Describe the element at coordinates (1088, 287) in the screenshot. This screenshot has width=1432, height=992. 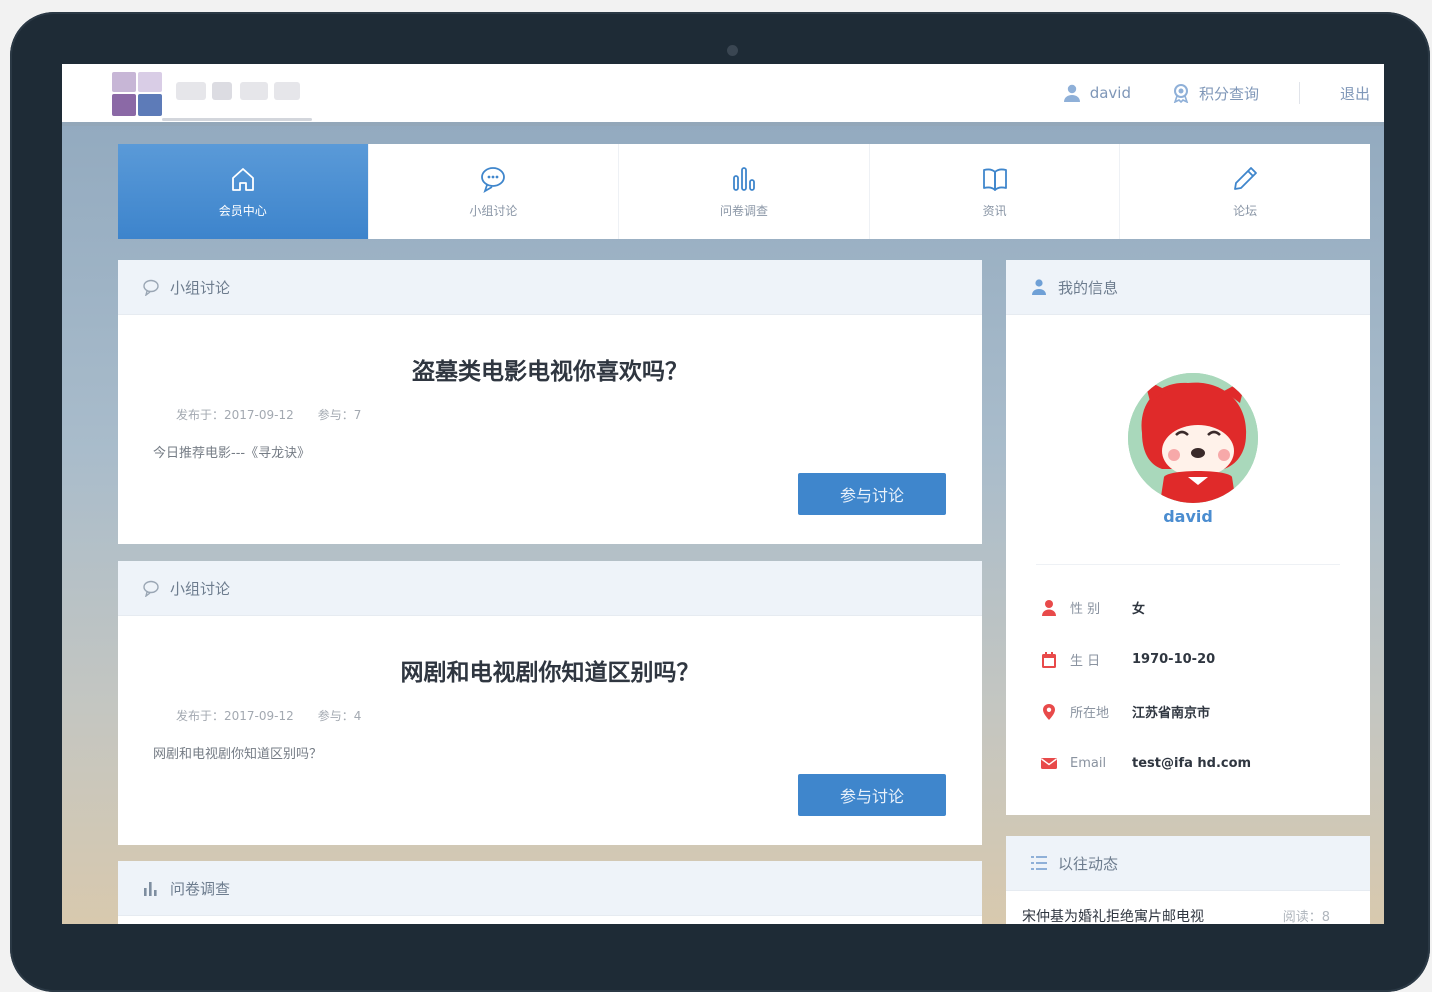
I see `panel-title: 我的信息` at that location.